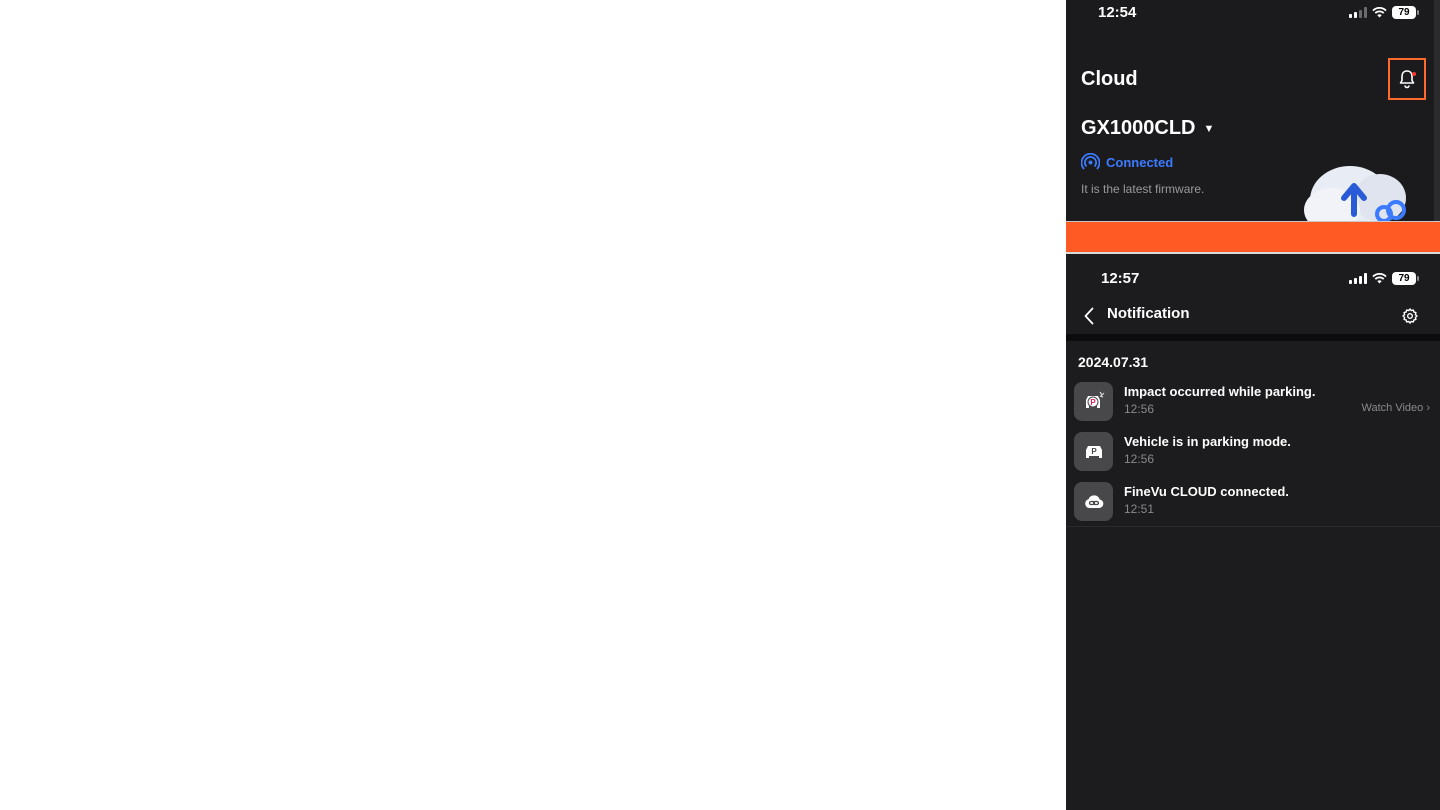 This screenshot has height=810, width=1440. Describe the element at coordinates (1220, 391) in the screenshot. I see `notification-title: Impact occurred while parking.` at that location.